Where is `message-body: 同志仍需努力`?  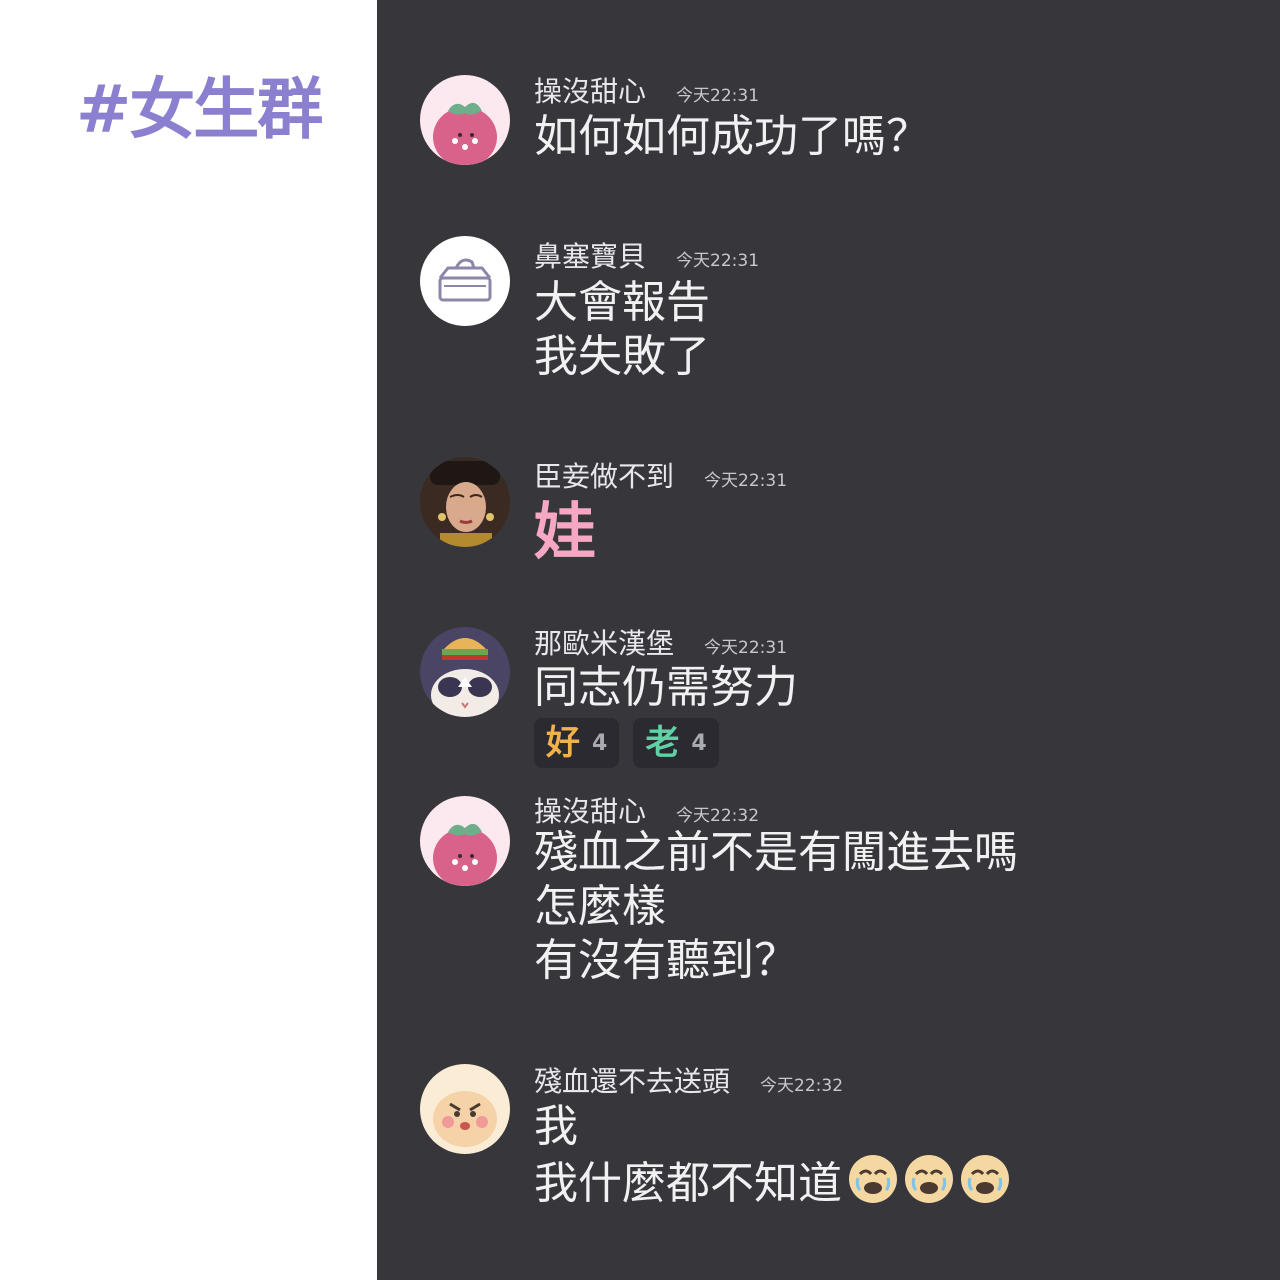 message-body: 同志仍需努力 is located at coordinates (666, 688).